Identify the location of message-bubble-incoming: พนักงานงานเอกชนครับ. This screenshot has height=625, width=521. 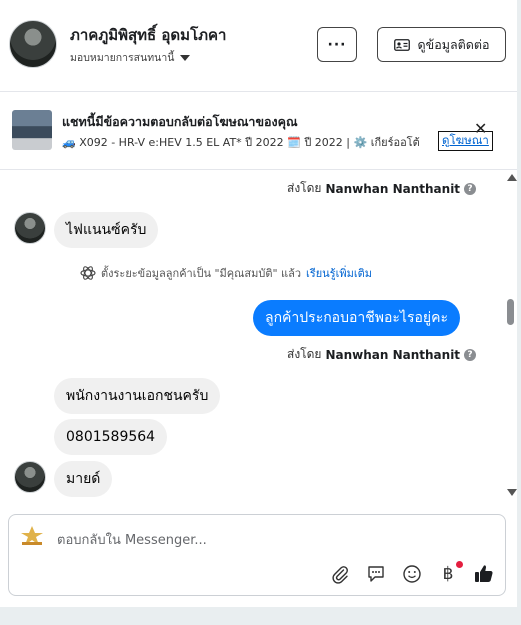
(137, 396).